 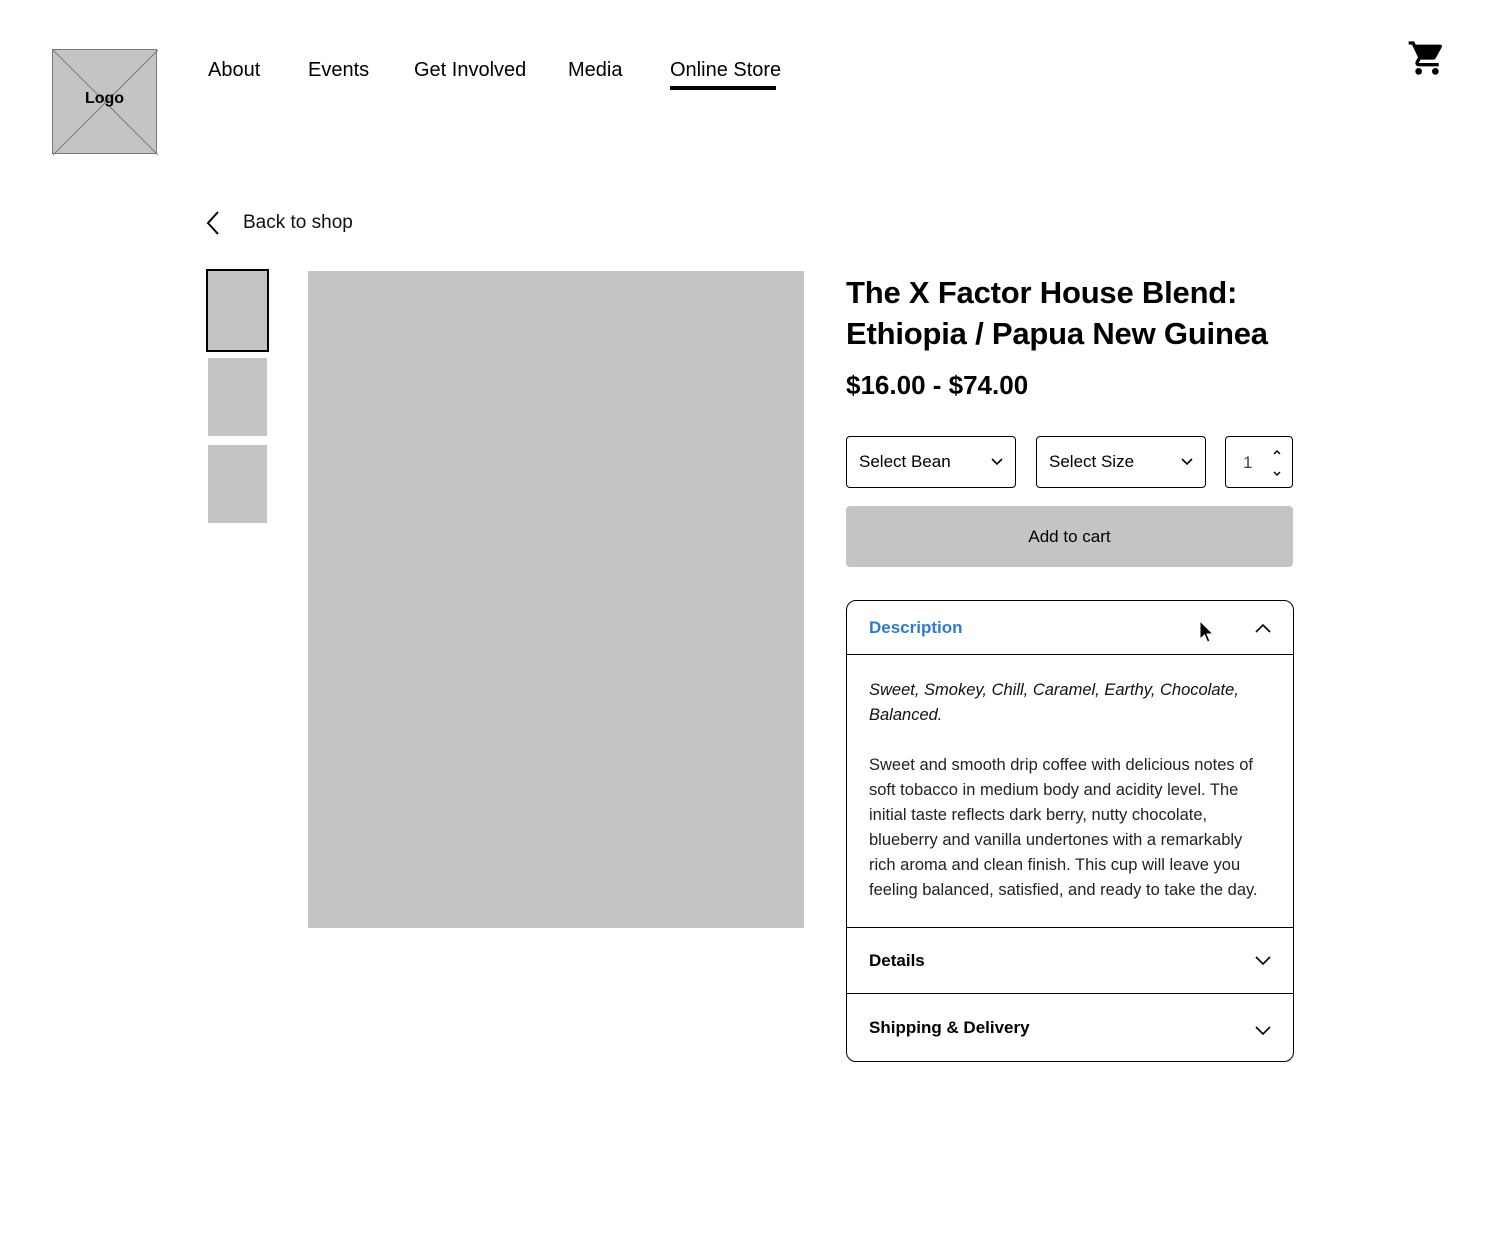 I want to click on back-to-shop-label: Back to shop, so click(x=298, y=222).